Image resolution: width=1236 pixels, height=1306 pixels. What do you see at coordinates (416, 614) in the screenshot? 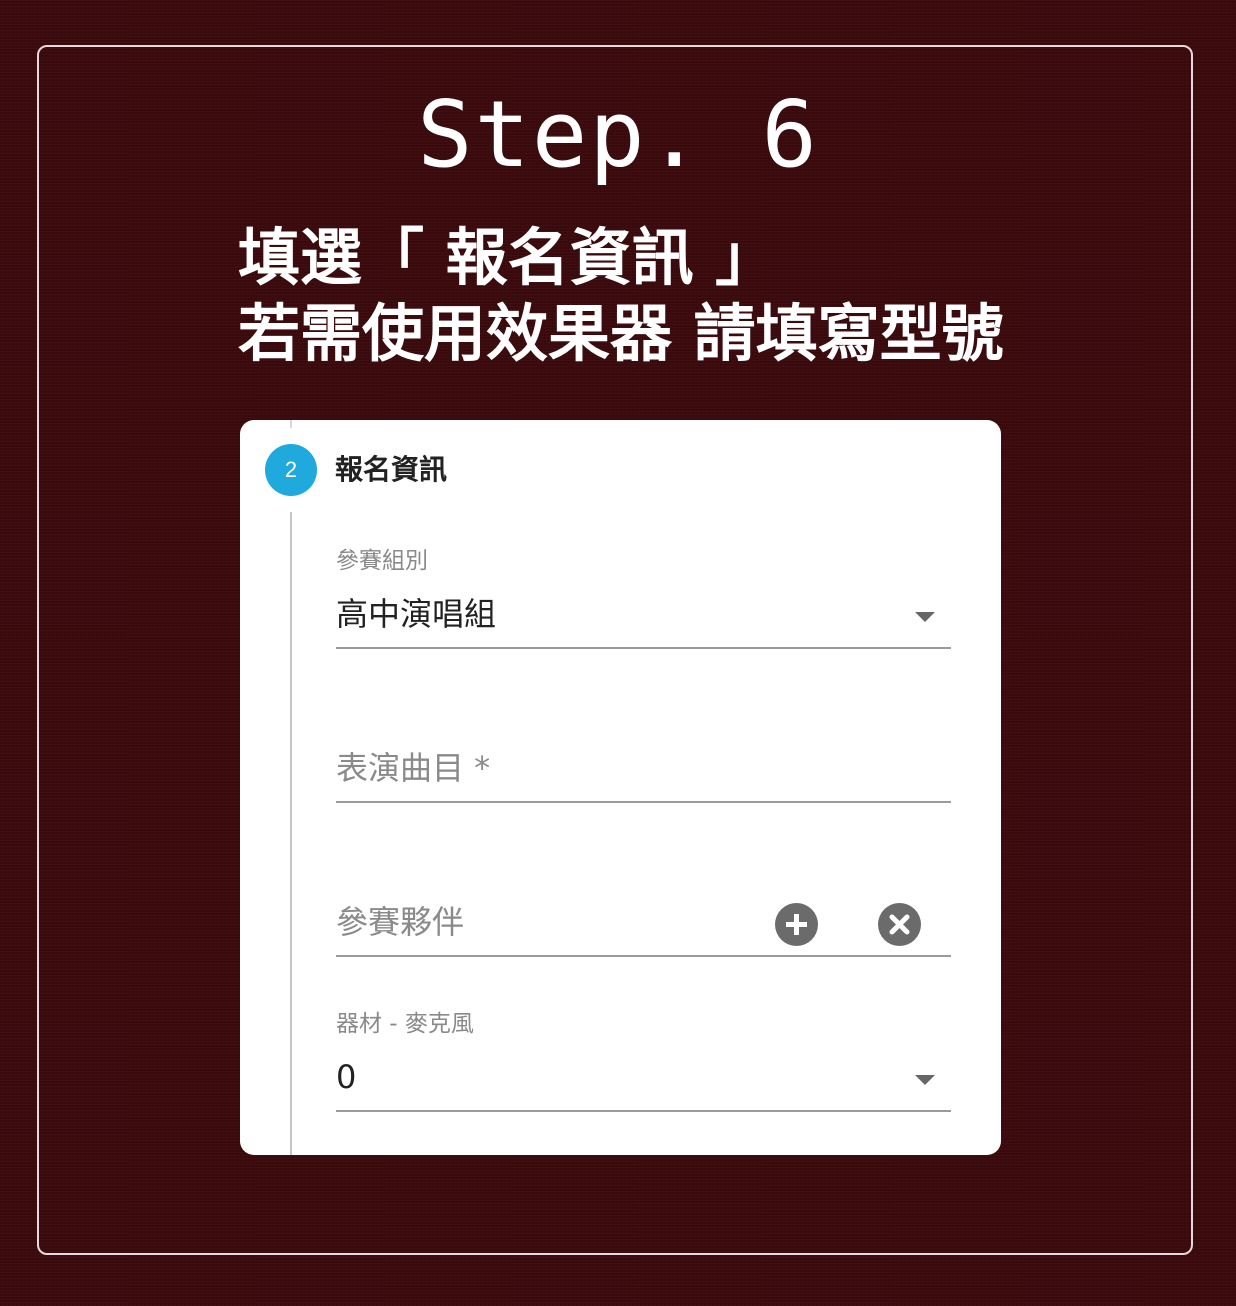
I see `group-select-value: 高中演唱組` at bounding box center [416, 614].